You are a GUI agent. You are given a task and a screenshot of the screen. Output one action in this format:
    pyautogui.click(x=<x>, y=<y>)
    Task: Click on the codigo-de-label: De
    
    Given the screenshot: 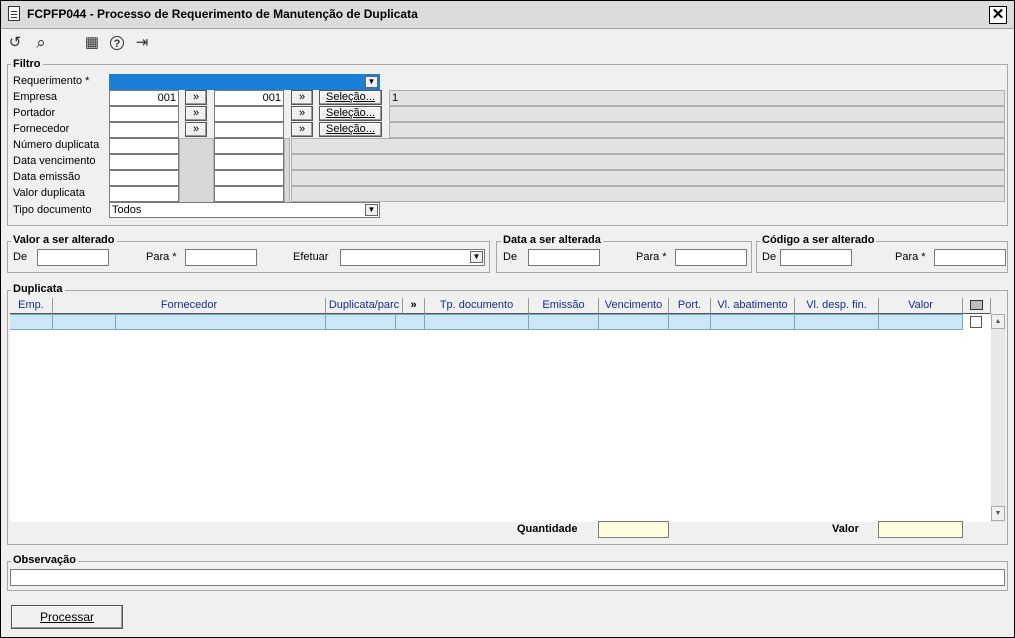 What is the action you would take?
    pyautogui.click(x=769, y=257)
    